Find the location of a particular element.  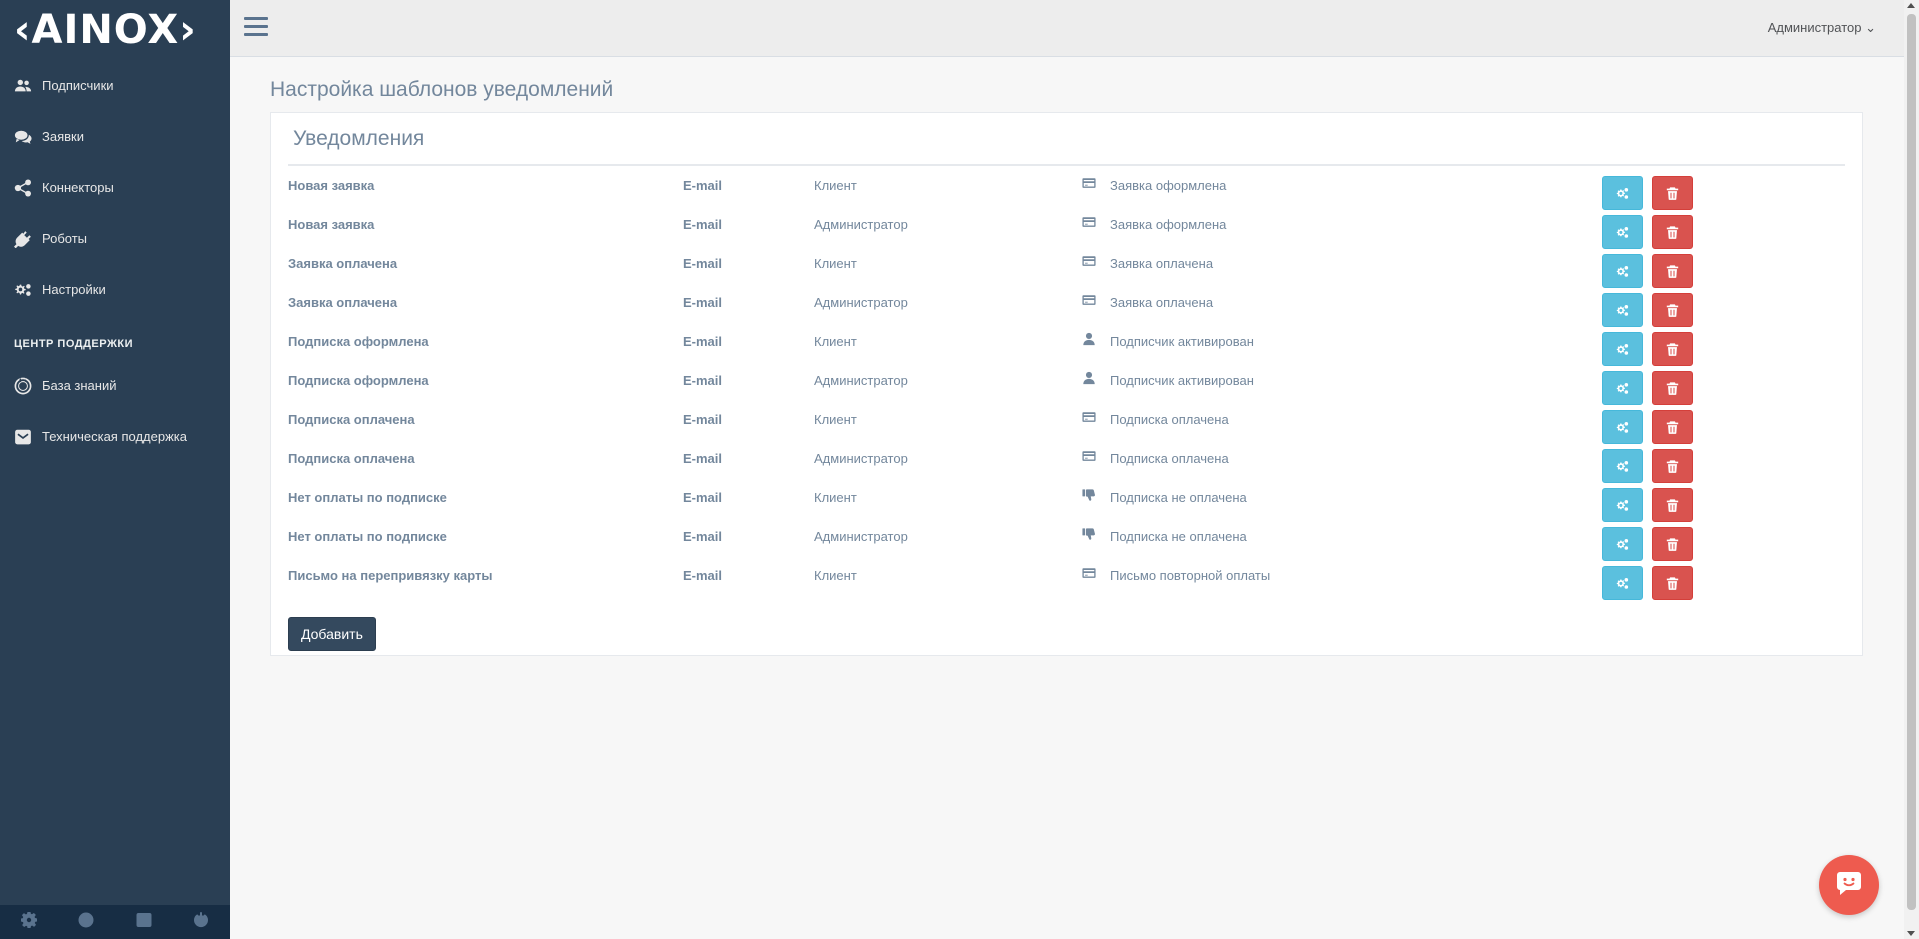

footer-settings-button is located at coordinates (29, 922).